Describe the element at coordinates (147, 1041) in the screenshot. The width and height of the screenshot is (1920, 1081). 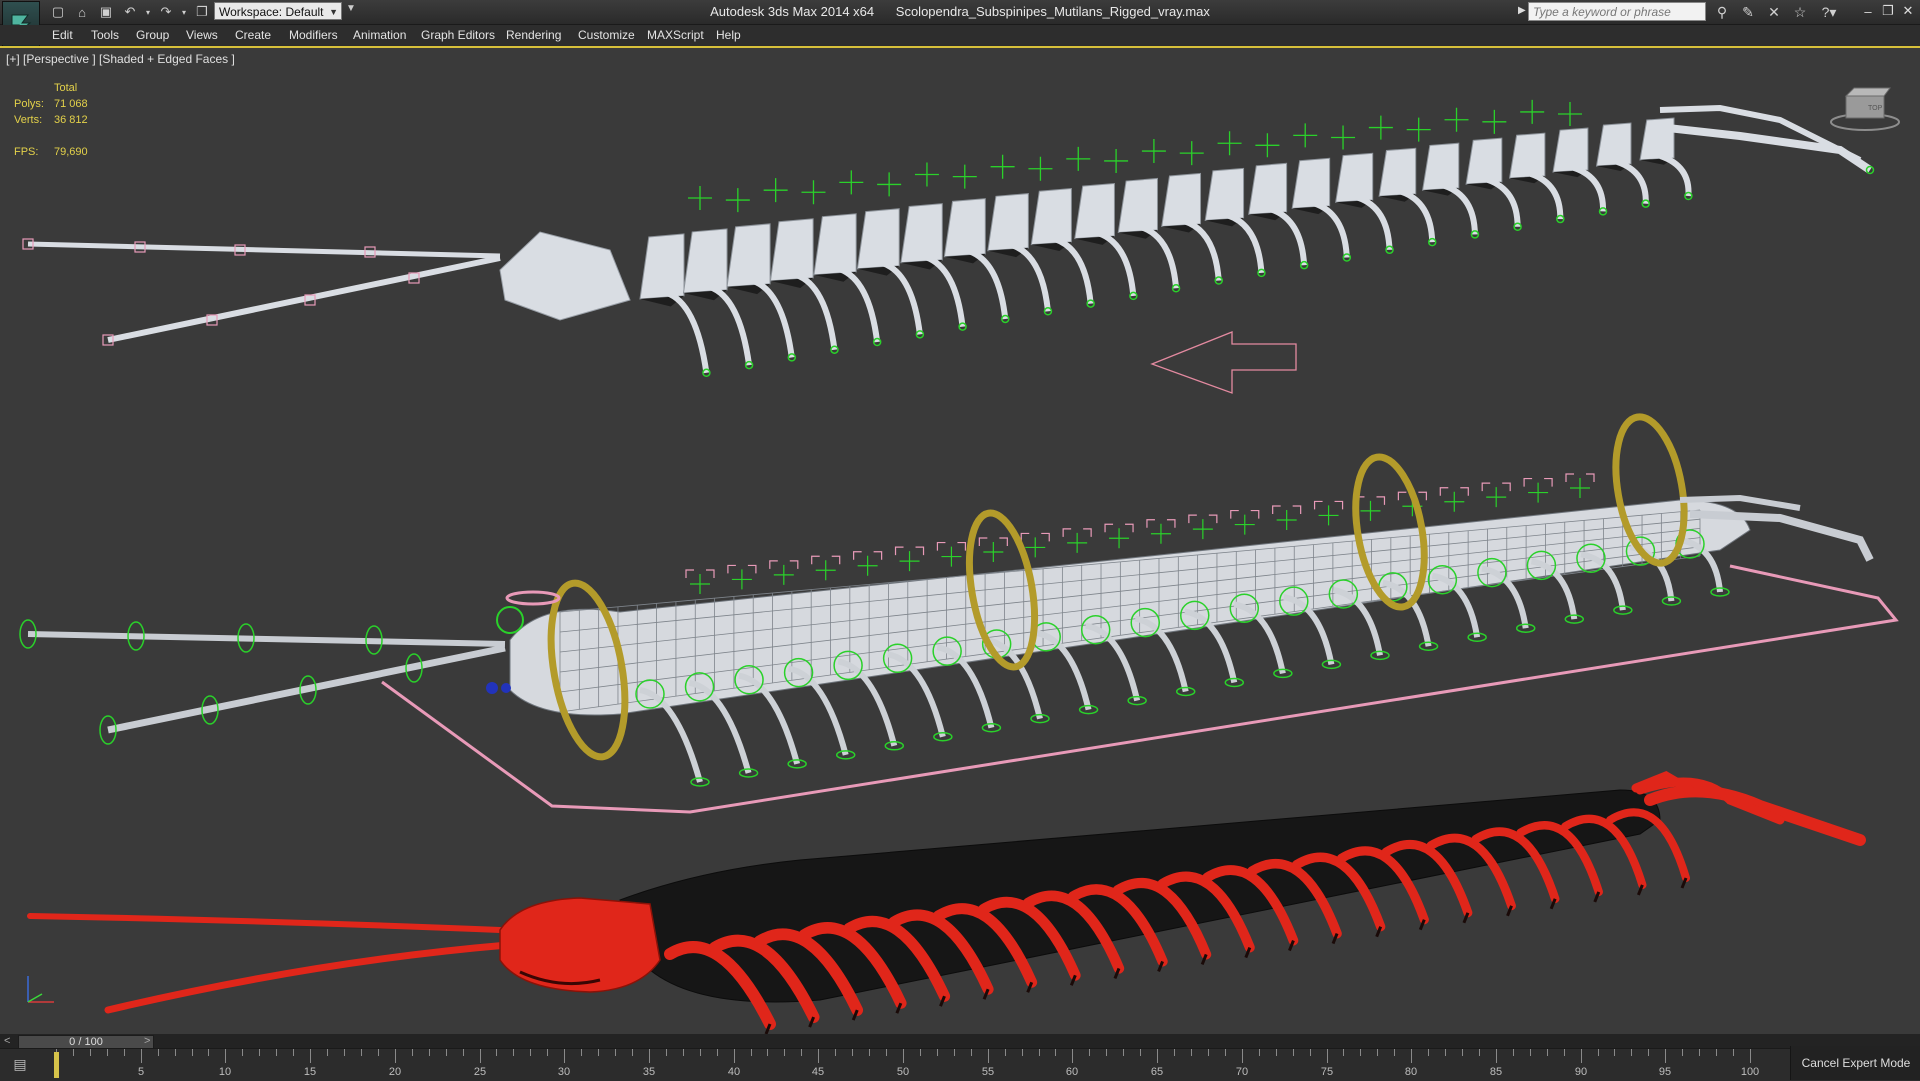
I see `next-frame-button: >` at that location.